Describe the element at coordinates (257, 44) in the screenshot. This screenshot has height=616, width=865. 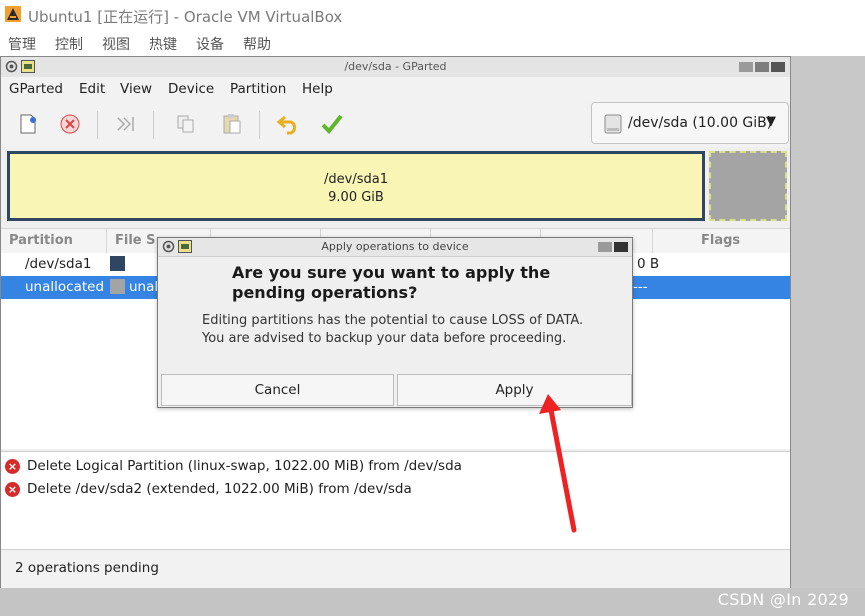
I see `menu-help: 帮助` at that location.